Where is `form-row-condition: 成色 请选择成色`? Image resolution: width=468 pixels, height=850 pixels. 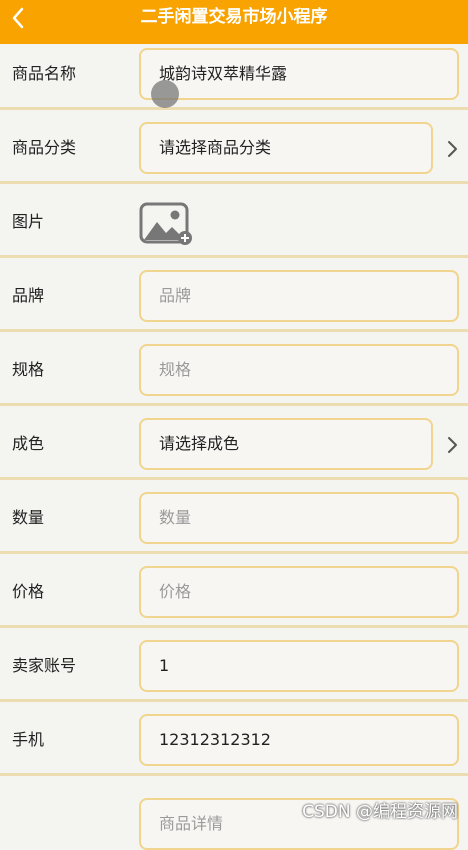 form-row-condition: 成色 请选择成色 is located at coordinates (234, 447).